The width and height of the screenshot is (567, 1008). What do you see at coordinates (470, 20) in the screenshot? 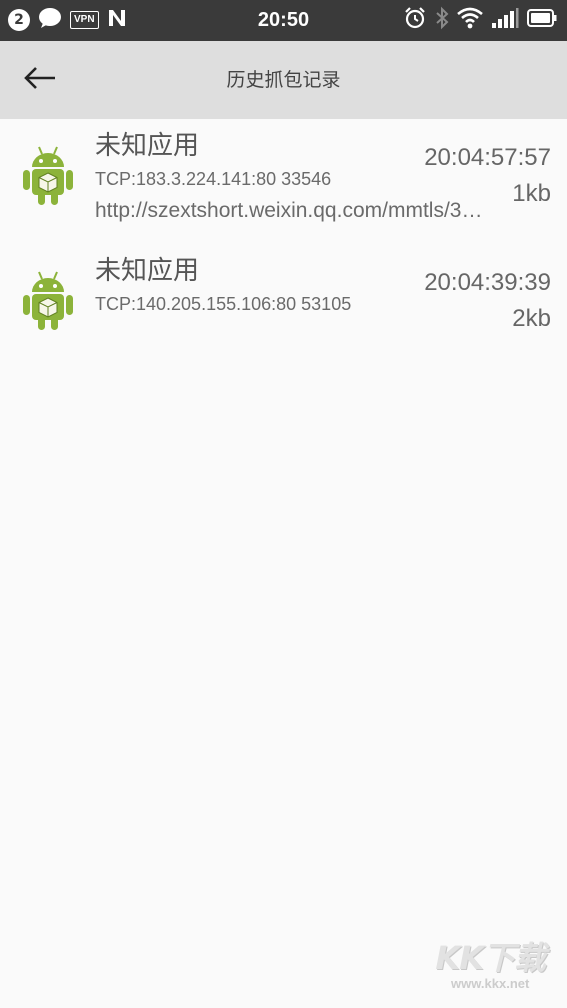
I see `wifi-icon` at bounding box center [470, 20].